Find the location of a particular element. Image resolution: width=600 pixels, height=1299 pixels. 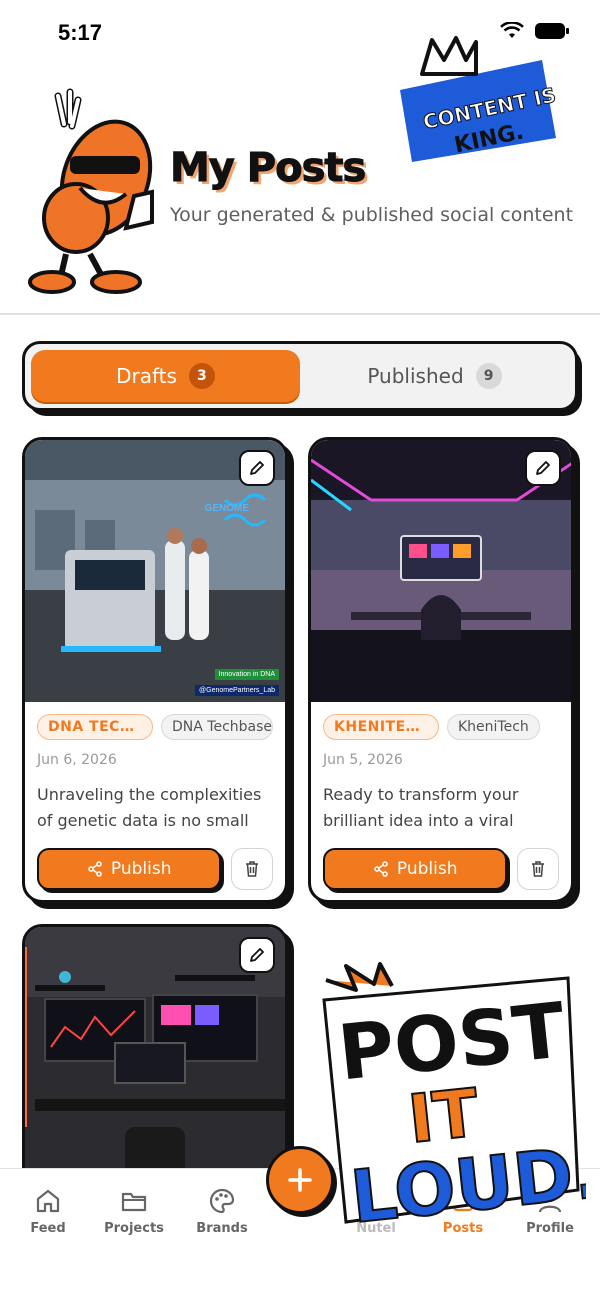

nav-projects-label: Projects is located at coordinates (134, 1228).